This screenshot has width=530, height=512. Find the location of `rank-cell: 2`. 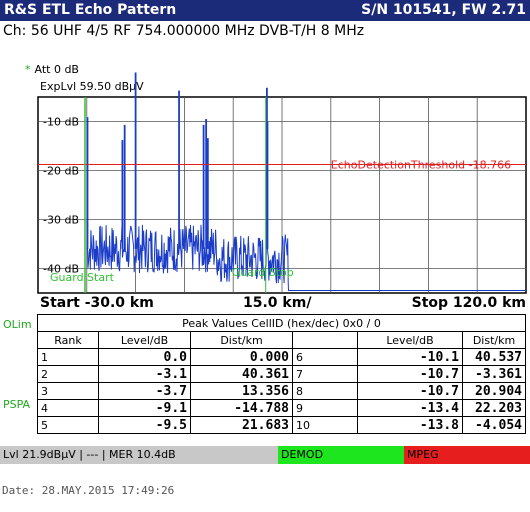

rank-cell: 2 is located at coordinates (68, 374).